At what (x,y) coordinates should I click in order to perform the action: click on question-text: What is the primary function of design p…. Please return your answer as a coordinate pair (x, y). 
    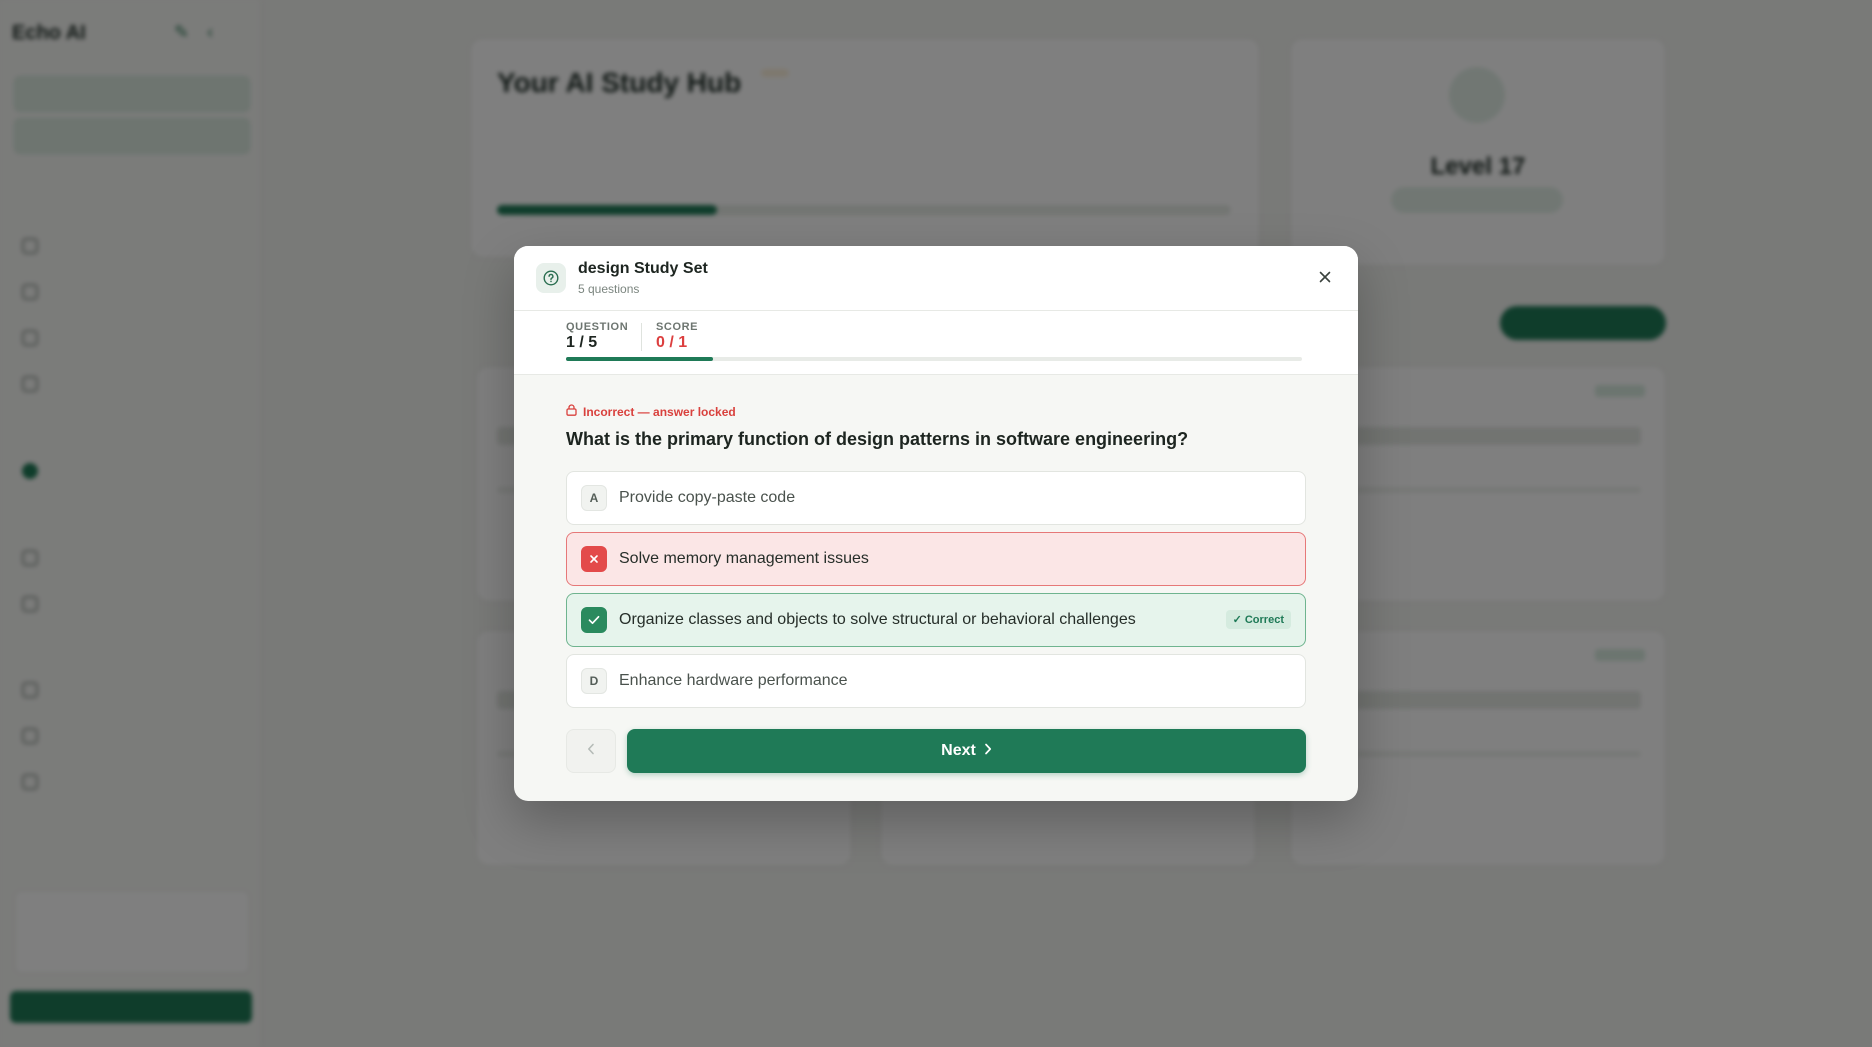
    Looking at the image, I should click on (877, 439).